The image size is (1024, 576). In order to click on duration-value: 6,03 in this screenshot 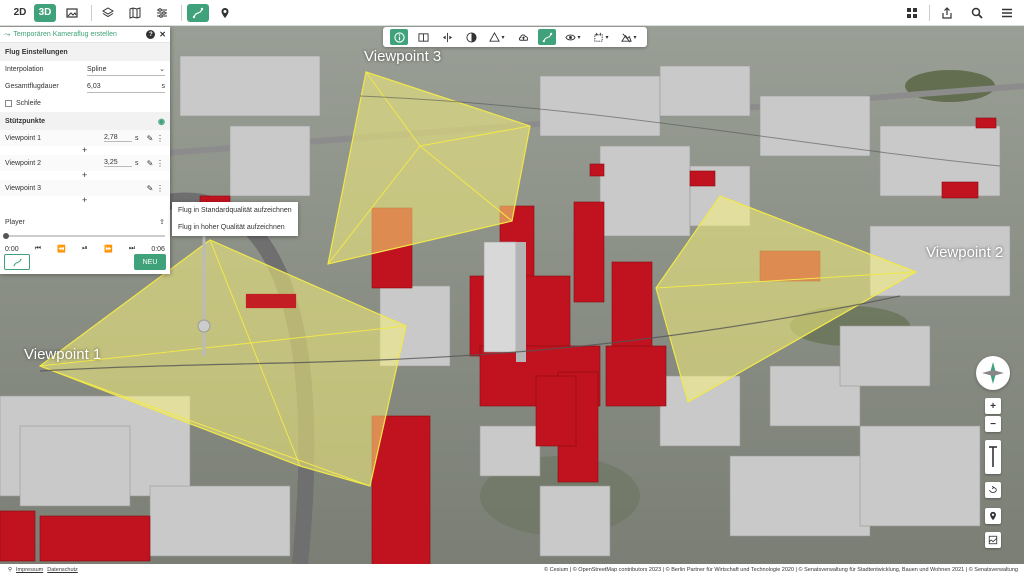, I will do `click(94, 86)`.